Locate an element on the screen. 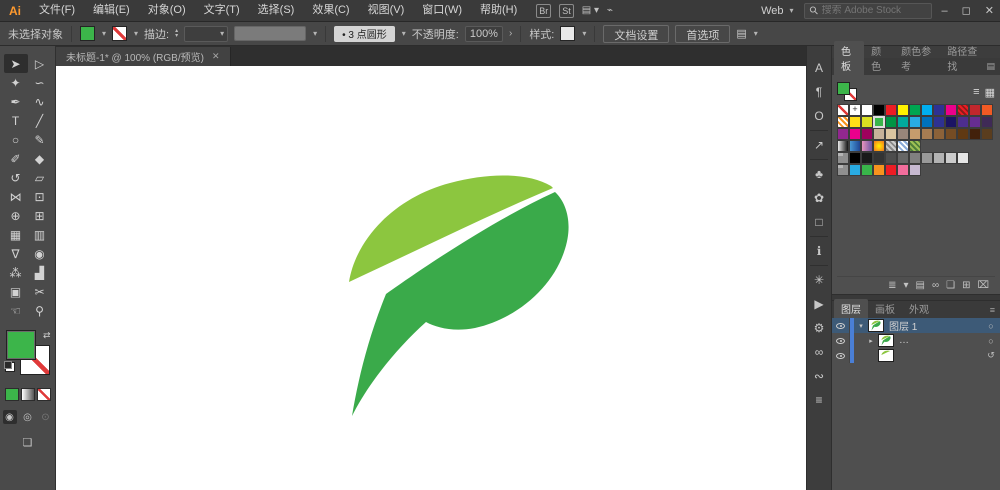 This screenshot has height=490, width=1000. new-color-group-icon: ❏ is located at coordinates (950, 285).